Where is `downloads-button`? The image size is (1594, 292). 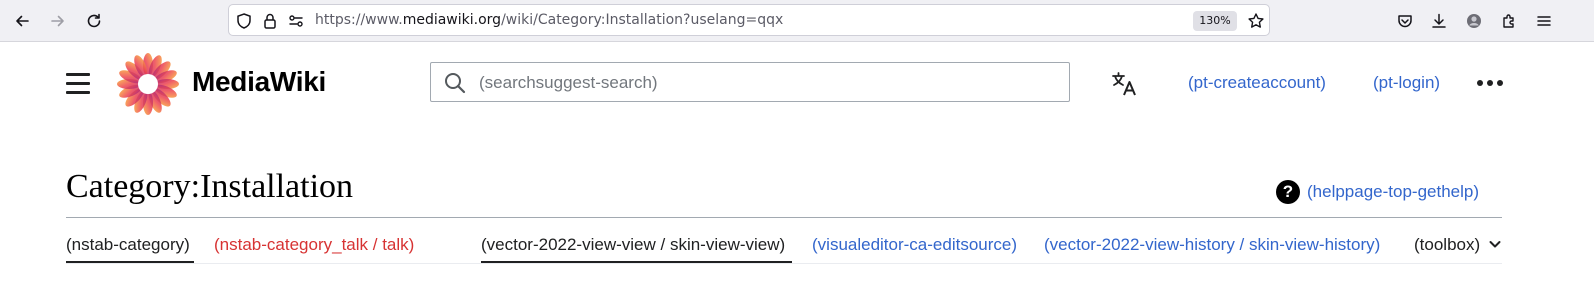 downloads-button is located at coordinates (1439, 21).